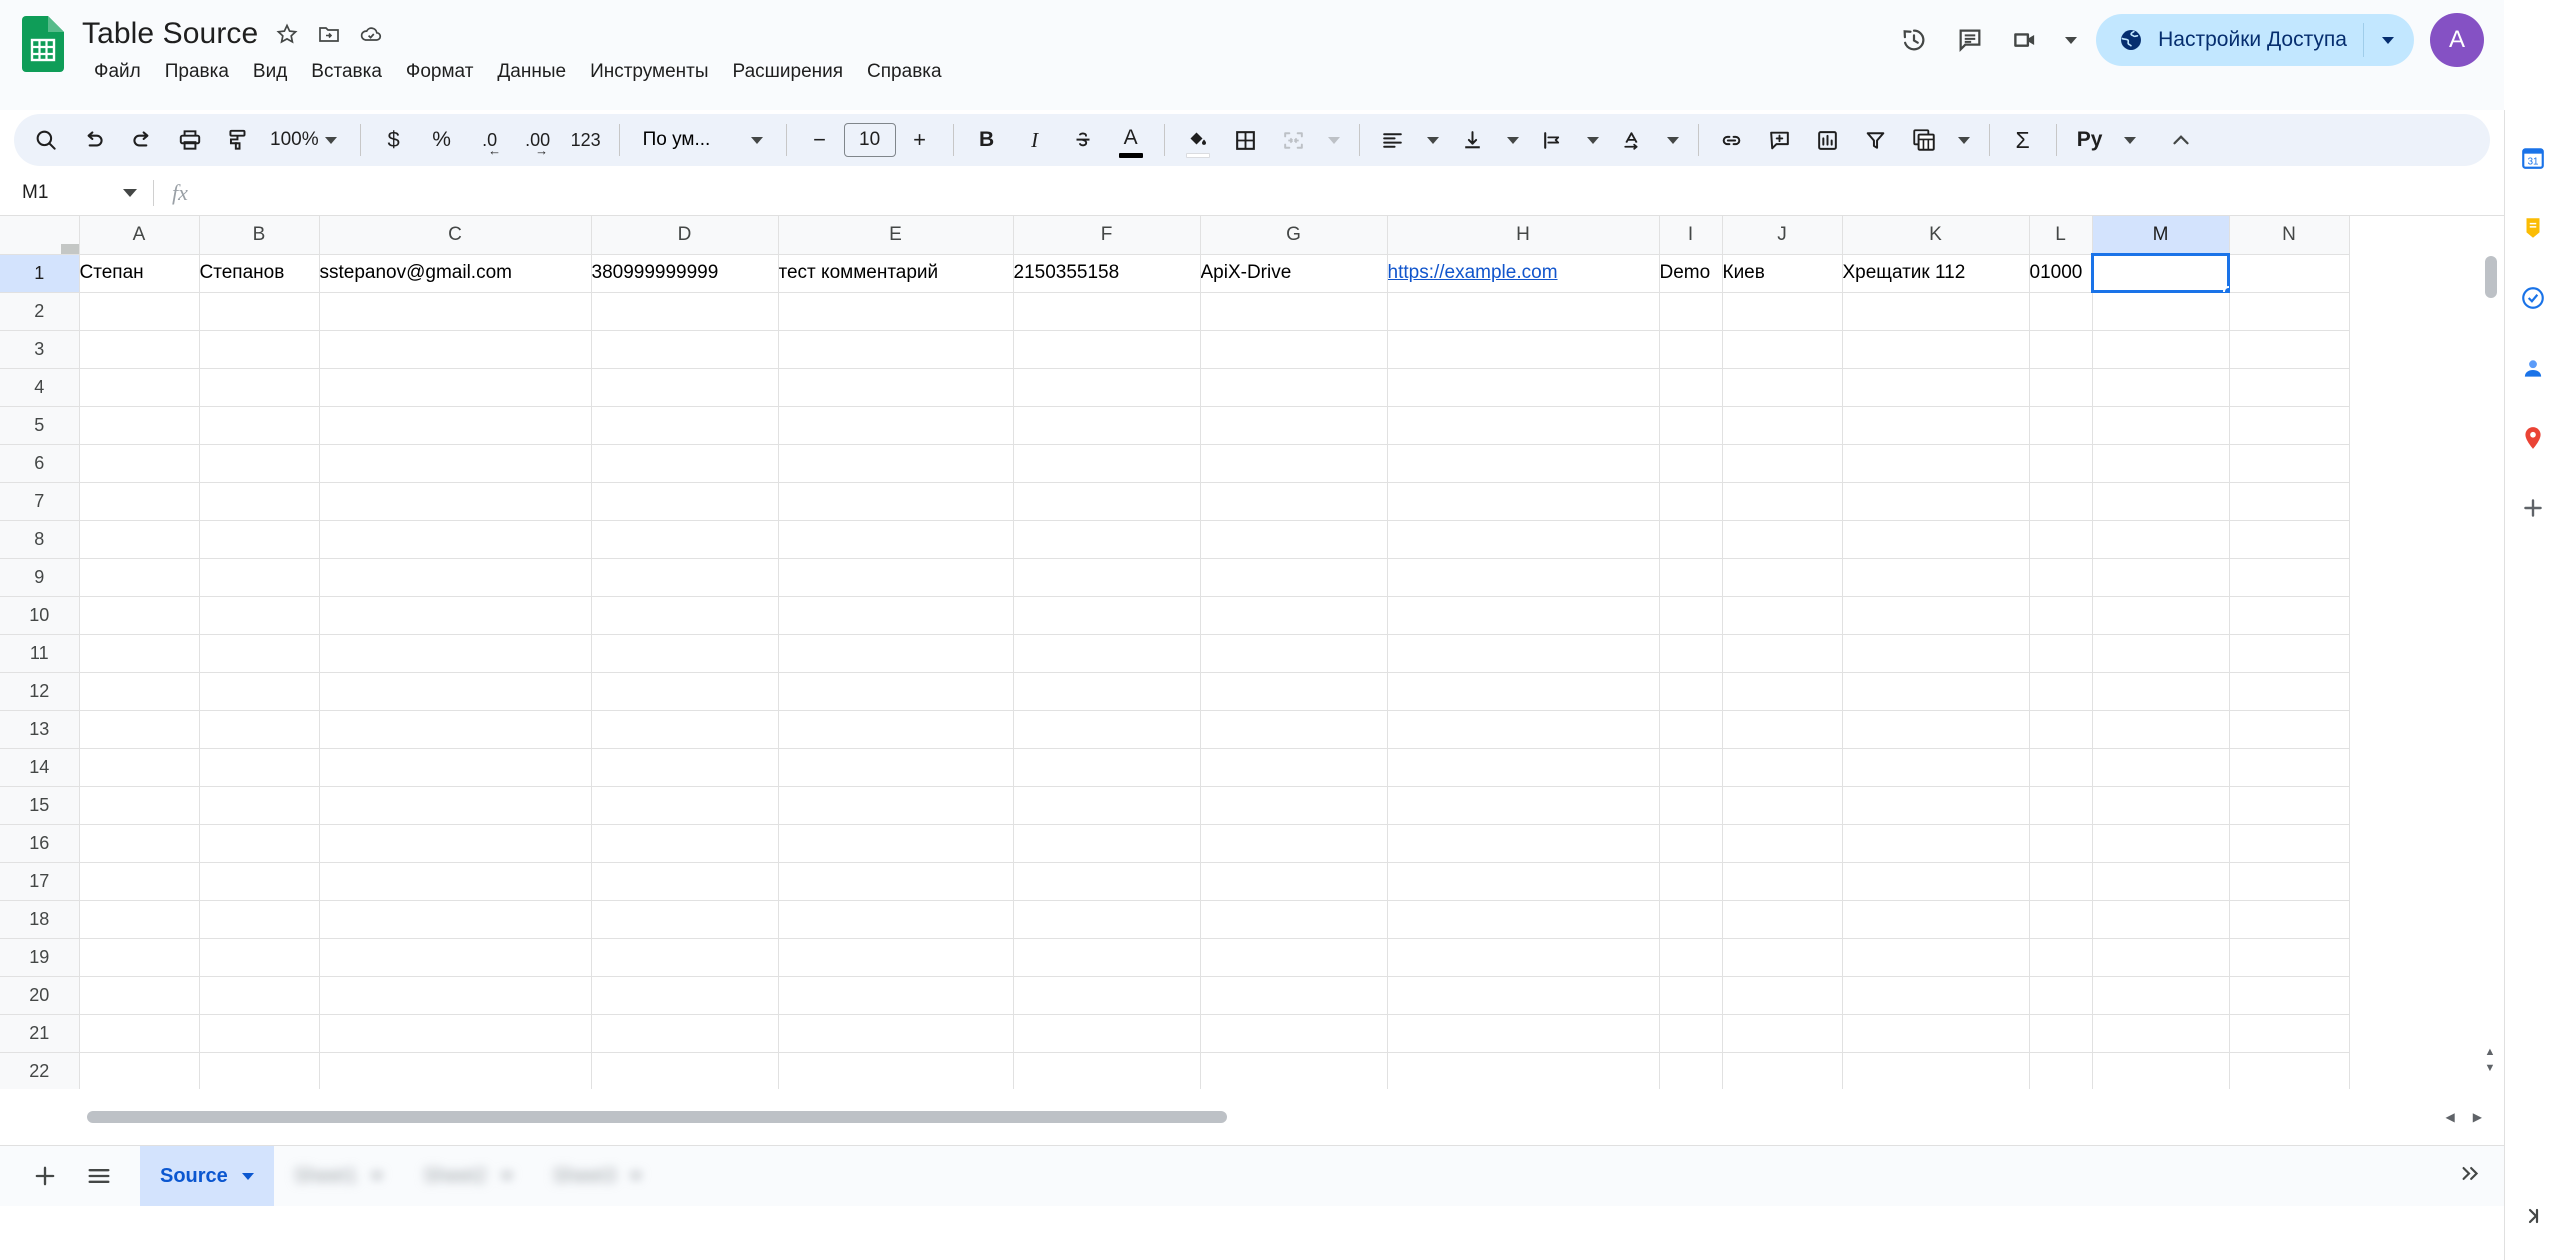  I want to click on cell-m1, so click(2160, 273).